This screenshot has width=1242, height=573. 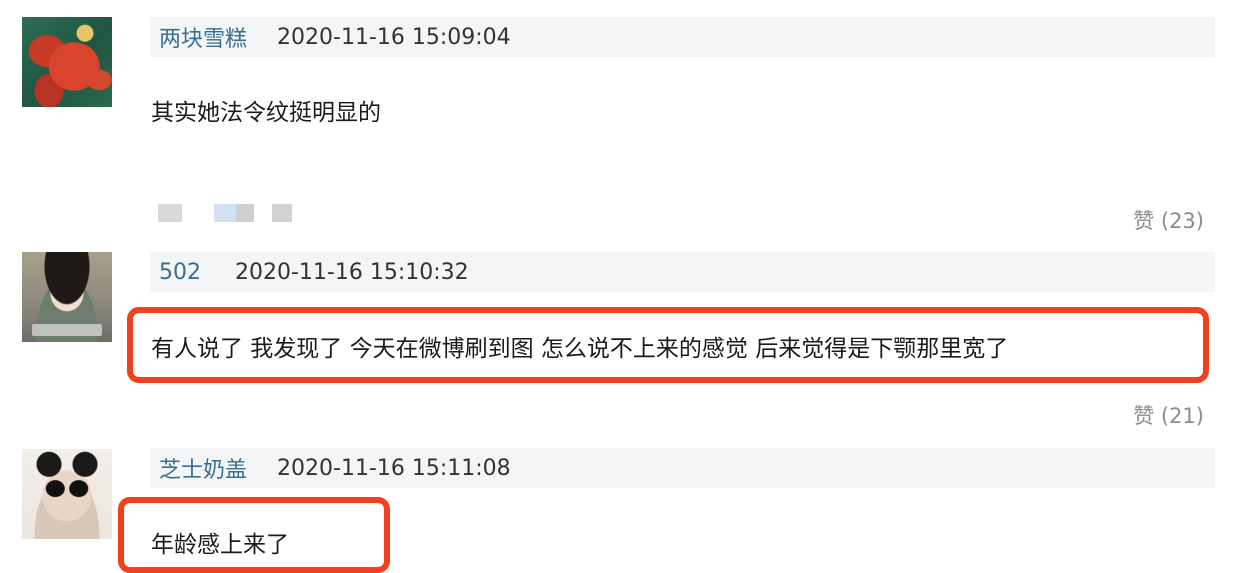 I want to click on avatar-caption, so click(x=67, y=330).